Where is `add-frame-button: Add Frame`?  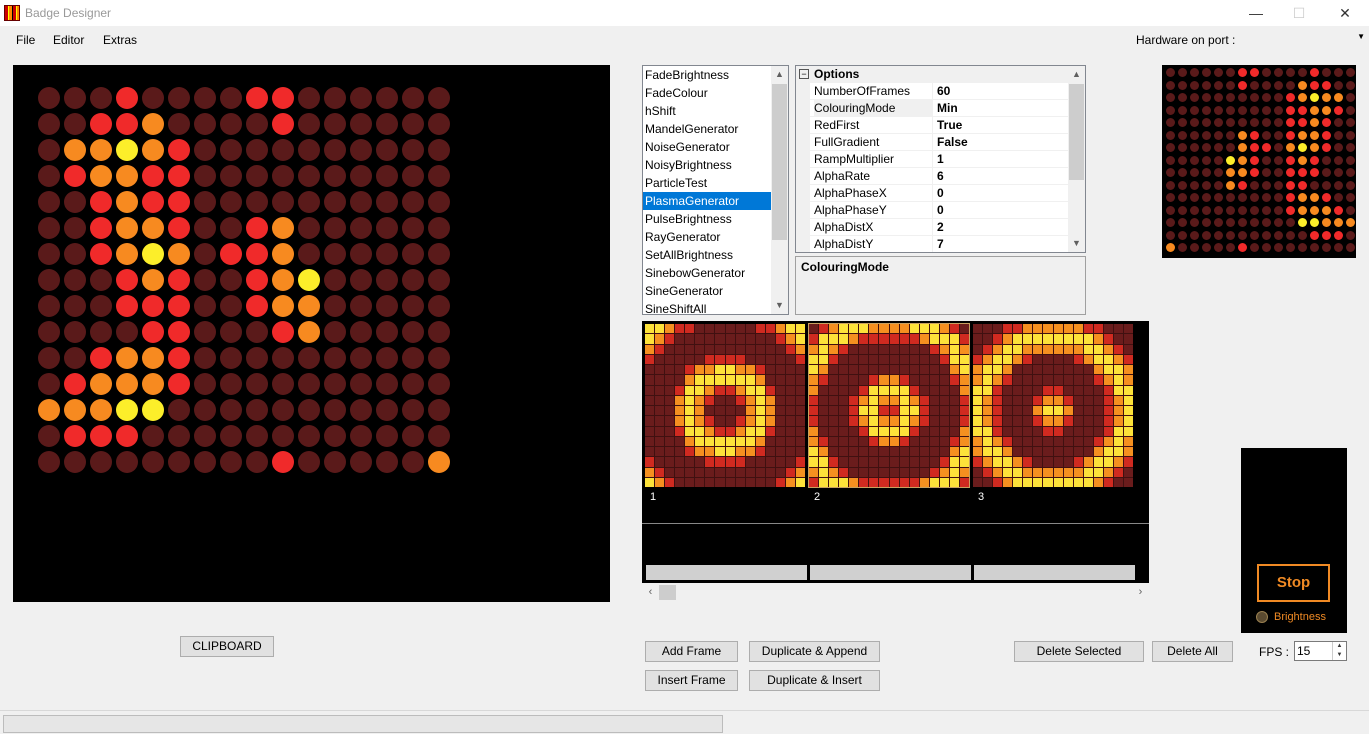
add-frame-button: Add Frame is located at coordinates (691, 651).